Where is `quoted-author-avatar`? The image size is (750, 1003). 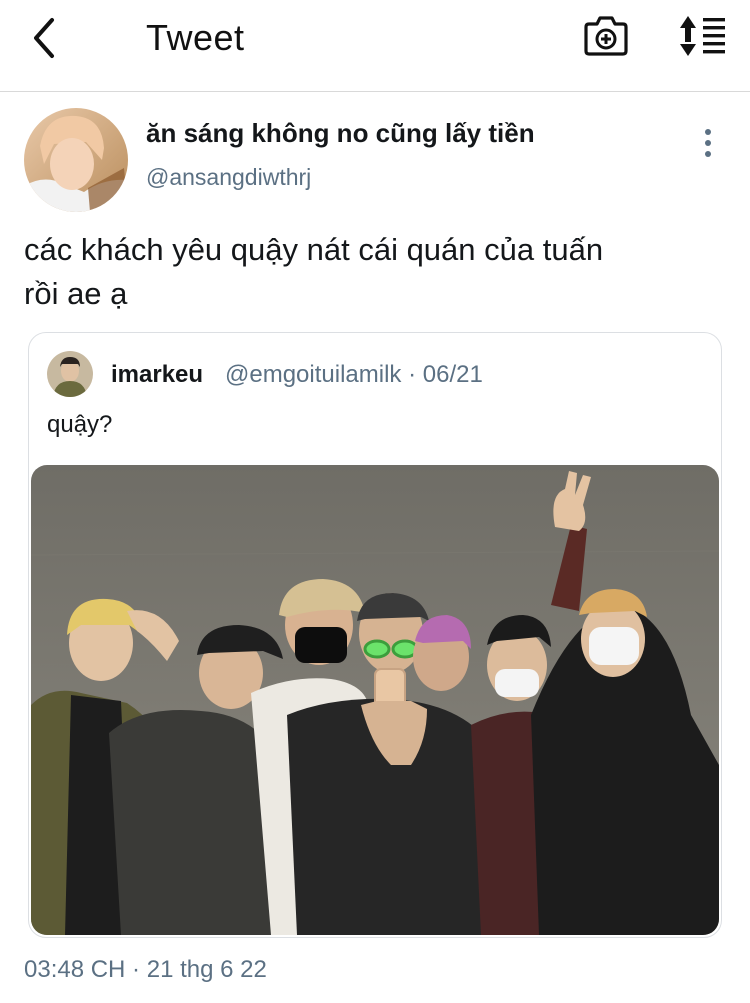 quoted-author-avatar is located at coordinates (70, 374).